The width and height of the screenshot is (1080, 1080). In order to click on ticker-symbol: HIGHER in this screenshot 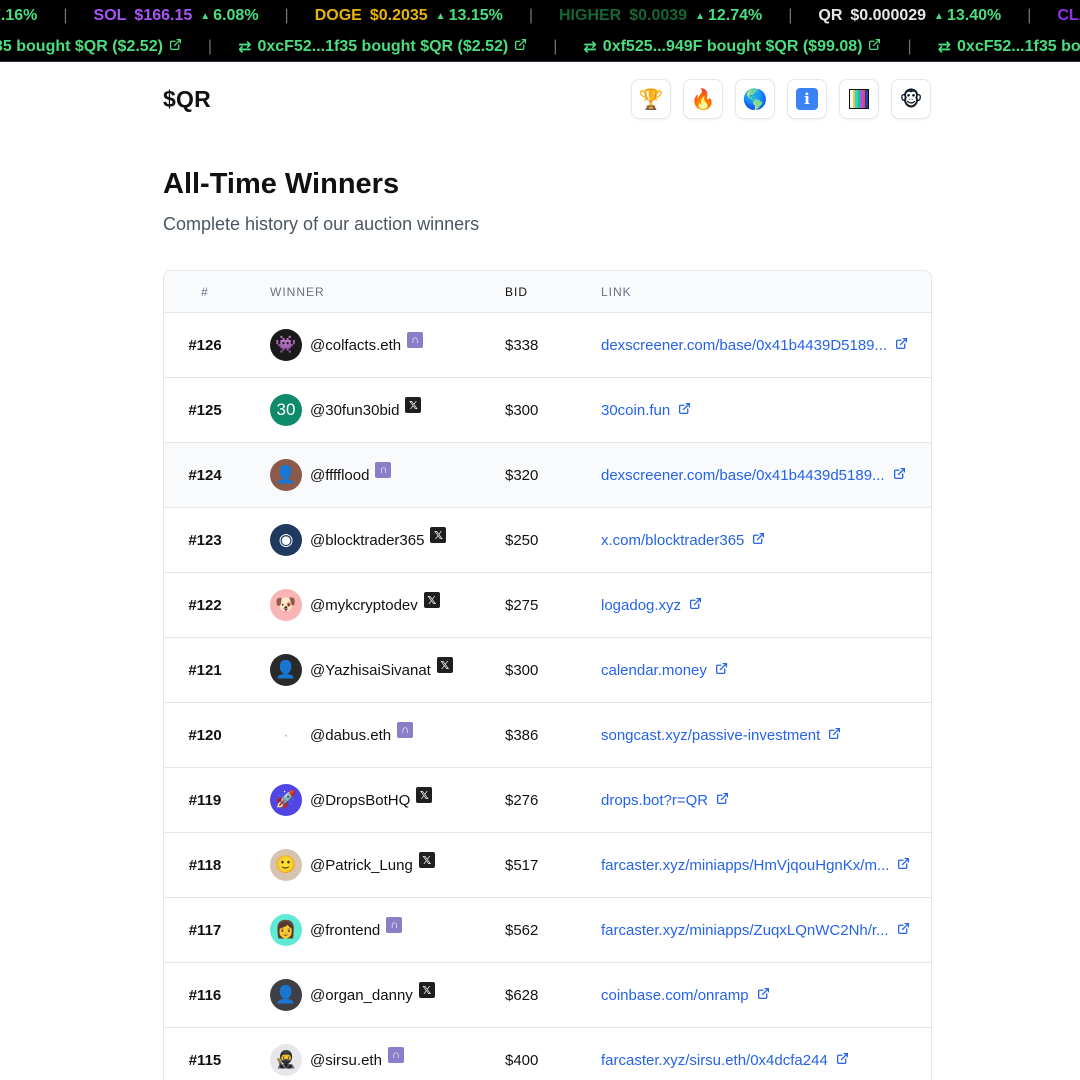, I will do `click(590, 15)`.